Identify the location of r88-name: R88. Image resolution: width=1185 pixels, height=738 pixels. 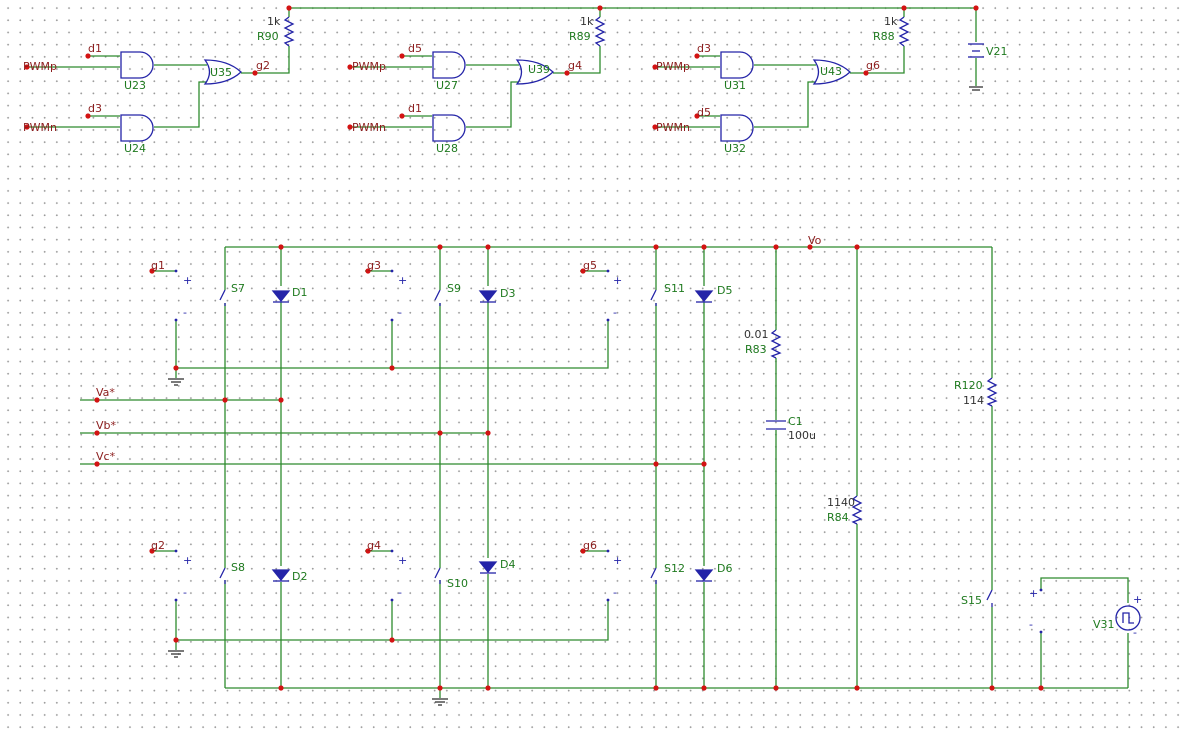
(884, 36).